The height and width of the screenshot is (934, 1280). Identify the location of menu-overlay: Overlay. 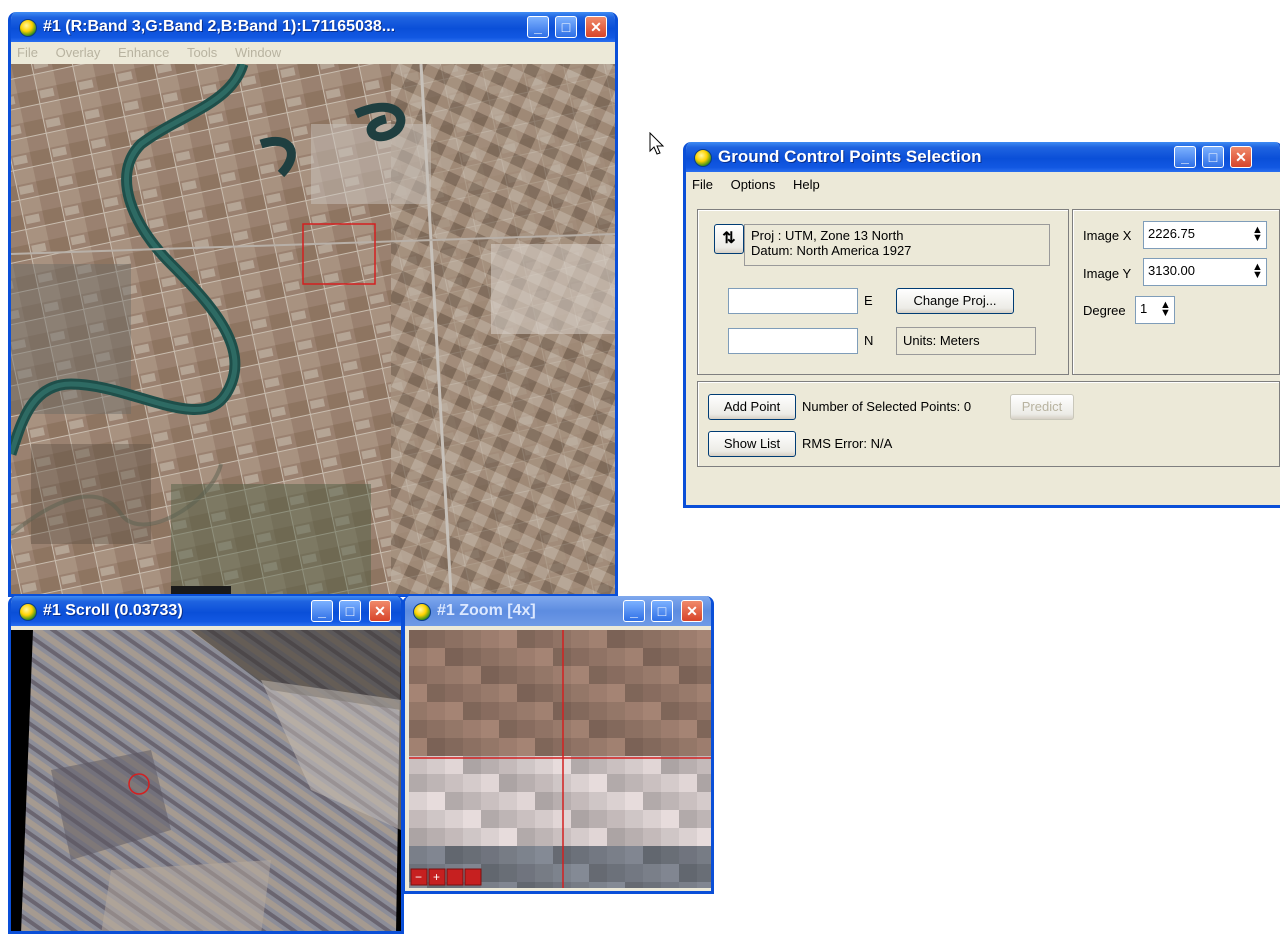
(78, 52).